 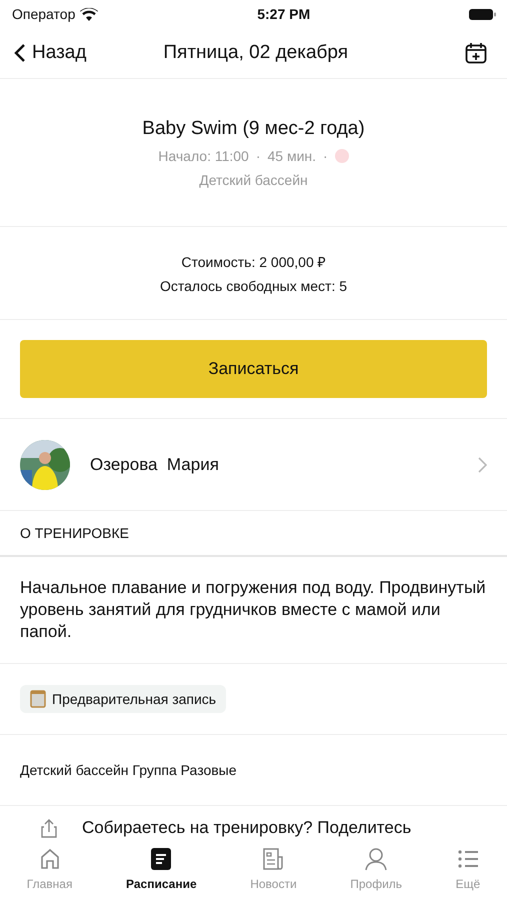 What do you see at coordinates (44, 14) in the screenshot?
I see `carrier-label: Оператор` at bounding box center [44, 14].